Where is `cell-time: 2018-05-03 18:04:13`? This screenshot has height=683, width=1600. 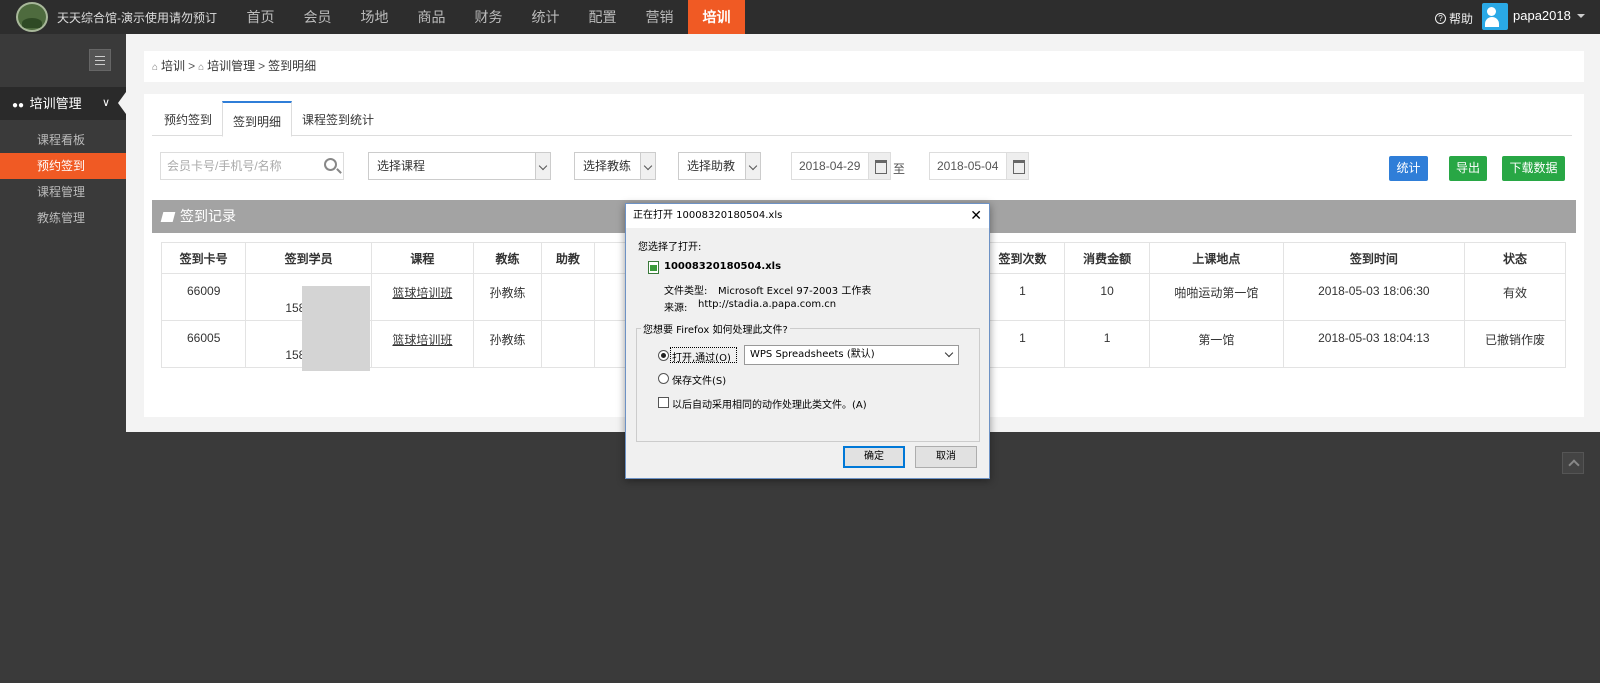 cell-time: 2018-05-03 18:04:13 is located at coordinates (1374, 344).